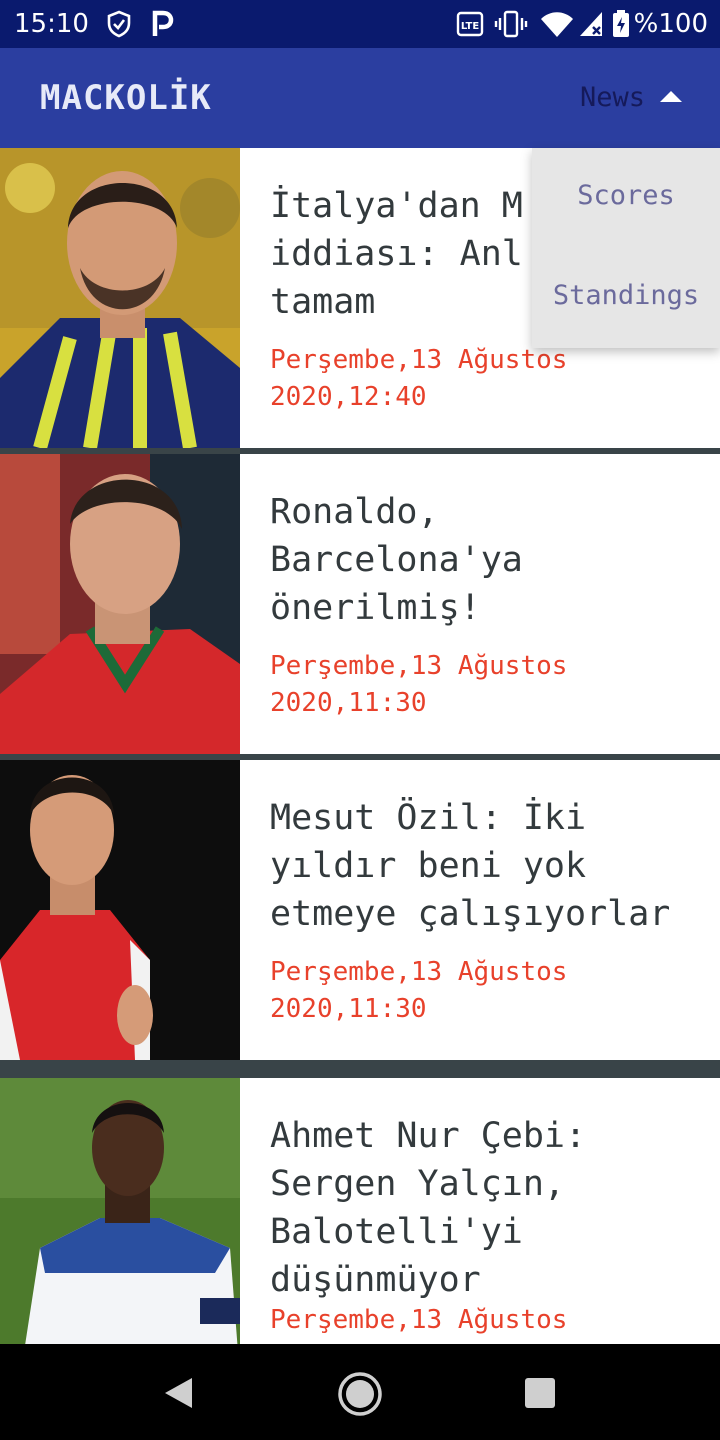  I want to click on news-menu-button: News, so click(612, 97).